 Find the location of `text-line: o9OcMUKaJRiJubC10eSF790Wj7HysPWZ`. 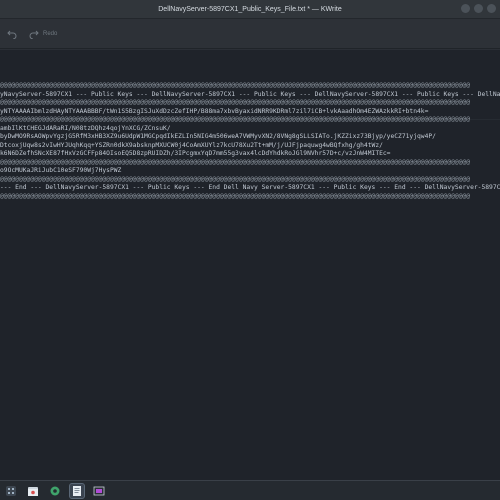

text-line: o9OcMUKaJRiJubC10eSF790Wj7HysPWZ is located at coordinates (250, 171).